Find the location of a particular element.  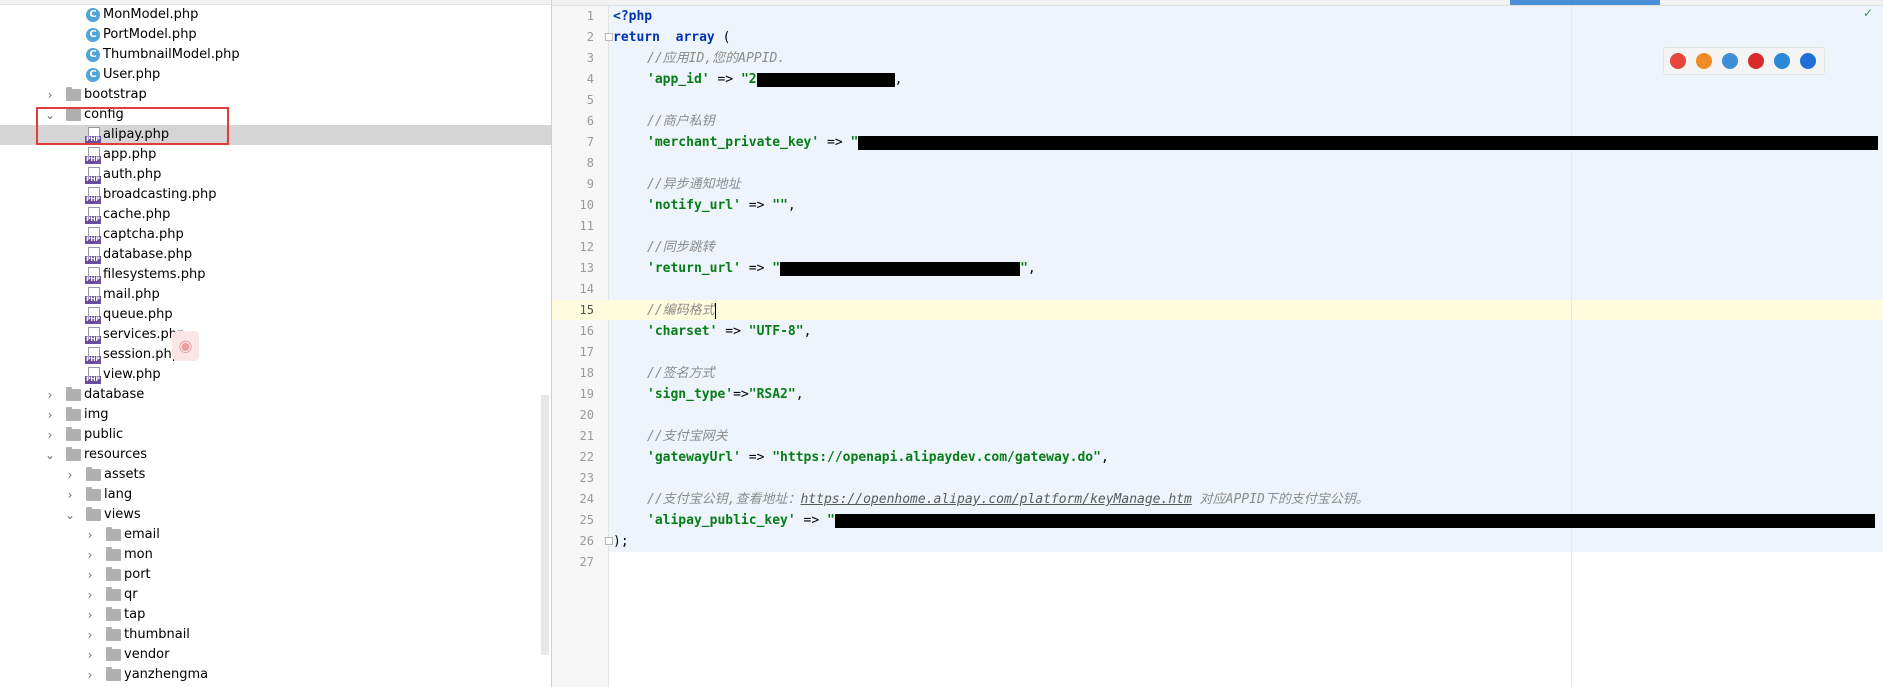

tree-folder: › vendor is located at coordinates (275, 655).